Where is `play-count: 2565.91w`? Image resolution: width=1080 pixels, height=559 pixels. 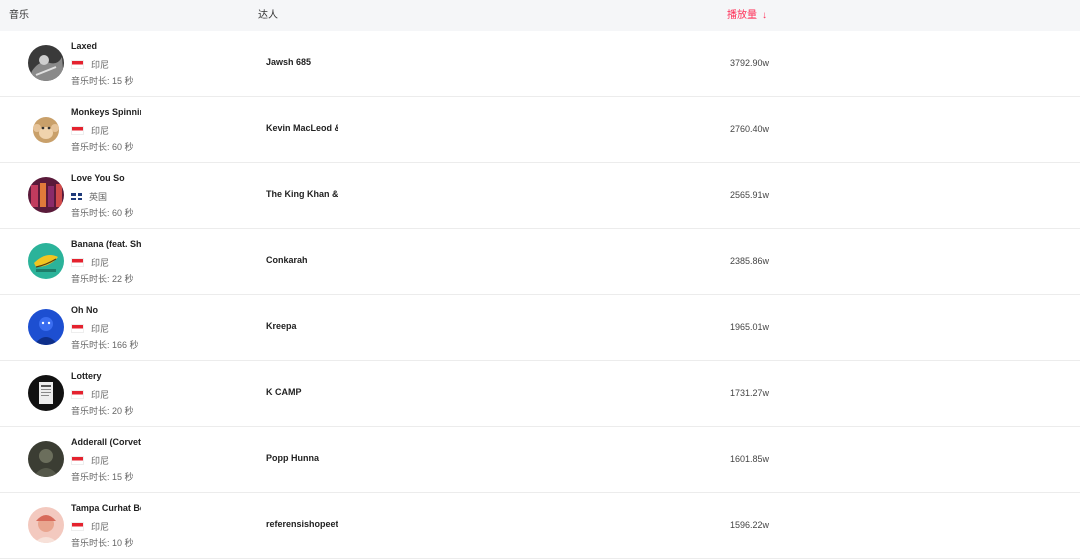 play-count: 2565.91w is located at coordinates (750, 195).